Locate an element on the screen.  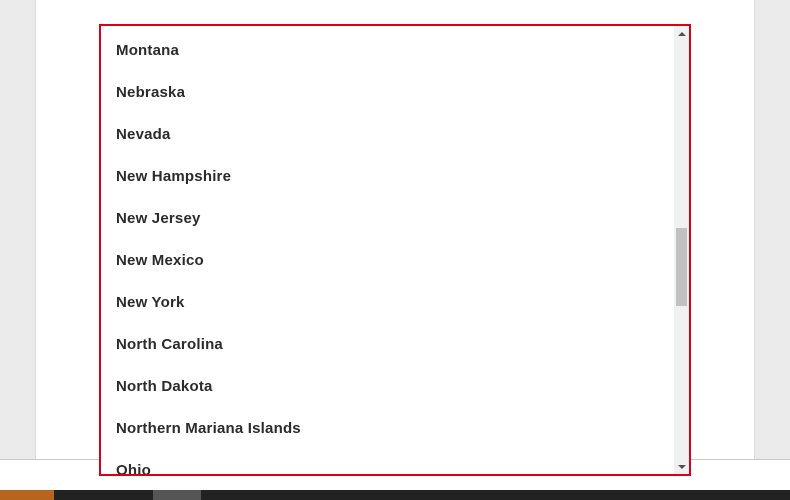
option-montana: Montana is located at coordinates (147, 51).